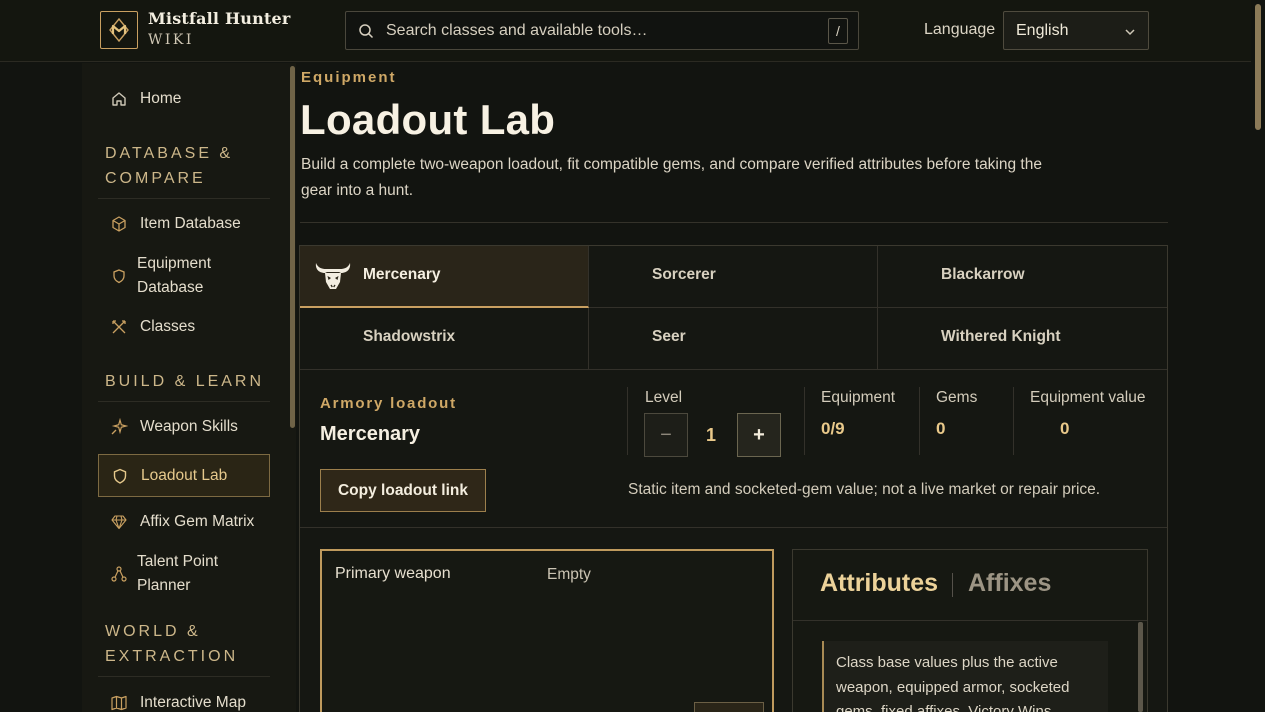  I want to click on map-icon, so click(119, 703).